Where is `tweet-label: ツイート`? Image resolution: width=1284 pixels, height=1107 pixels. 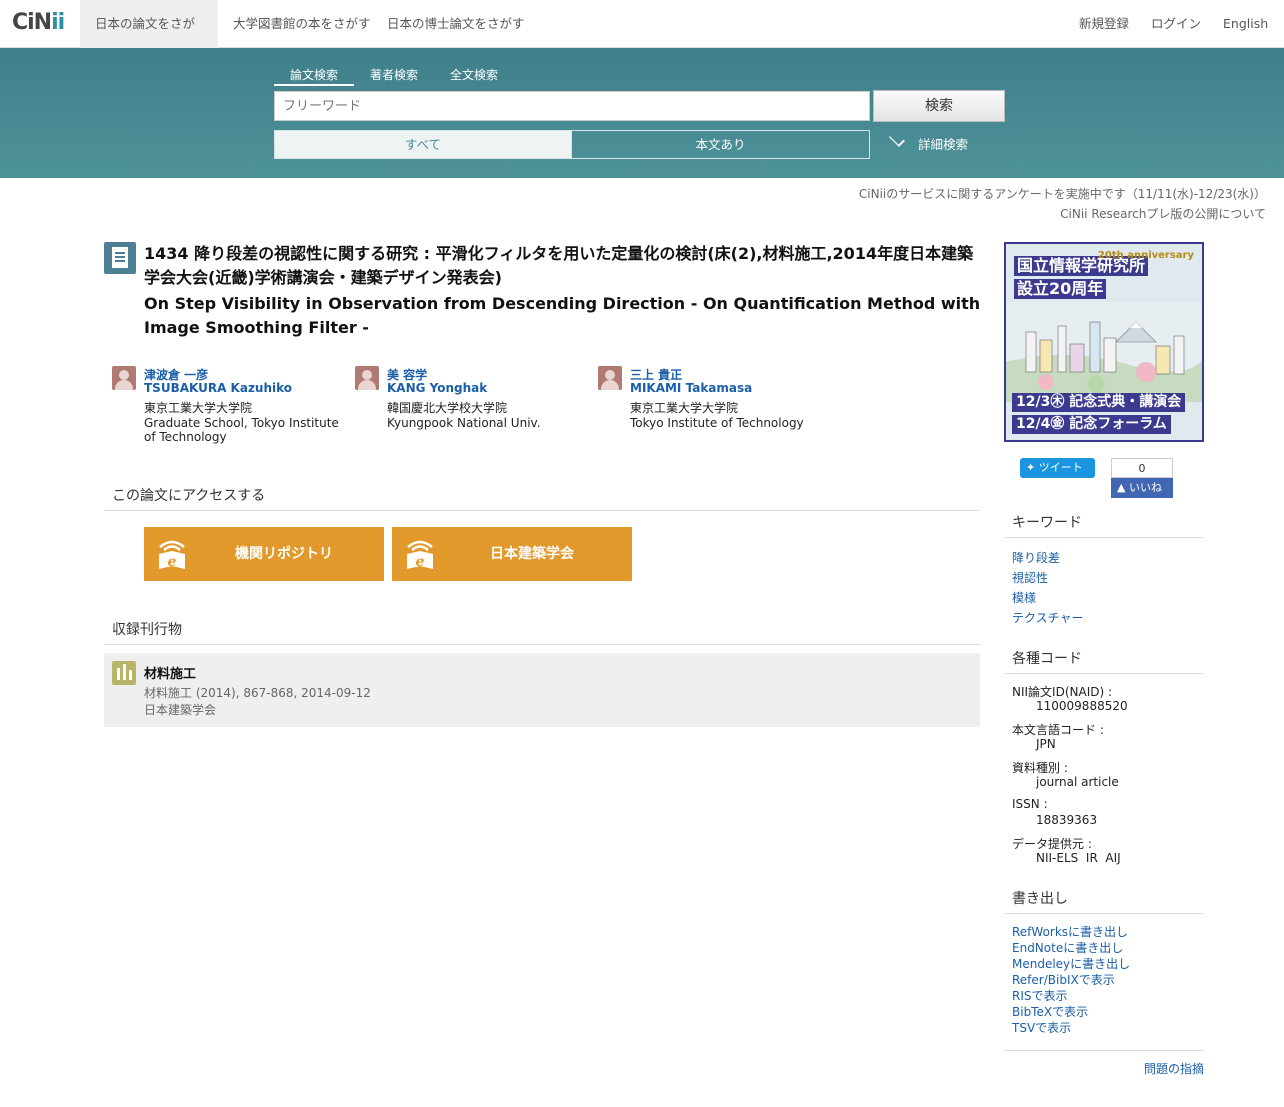
tweet-label: ツイート is located at coordinates (1060, 467).